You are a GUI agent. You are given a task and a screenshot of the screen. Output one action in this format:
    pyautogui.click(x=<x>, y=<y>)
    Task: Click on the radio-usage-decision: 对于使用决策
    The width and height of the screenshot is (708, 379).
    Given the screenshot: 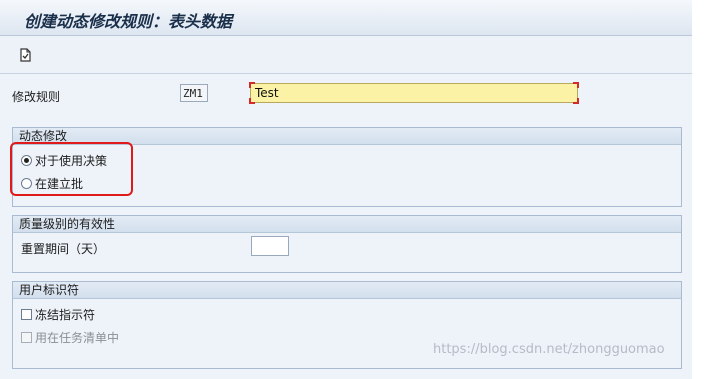 What is the action you would take?
    pyautogui.click(x=64, y=160)
    